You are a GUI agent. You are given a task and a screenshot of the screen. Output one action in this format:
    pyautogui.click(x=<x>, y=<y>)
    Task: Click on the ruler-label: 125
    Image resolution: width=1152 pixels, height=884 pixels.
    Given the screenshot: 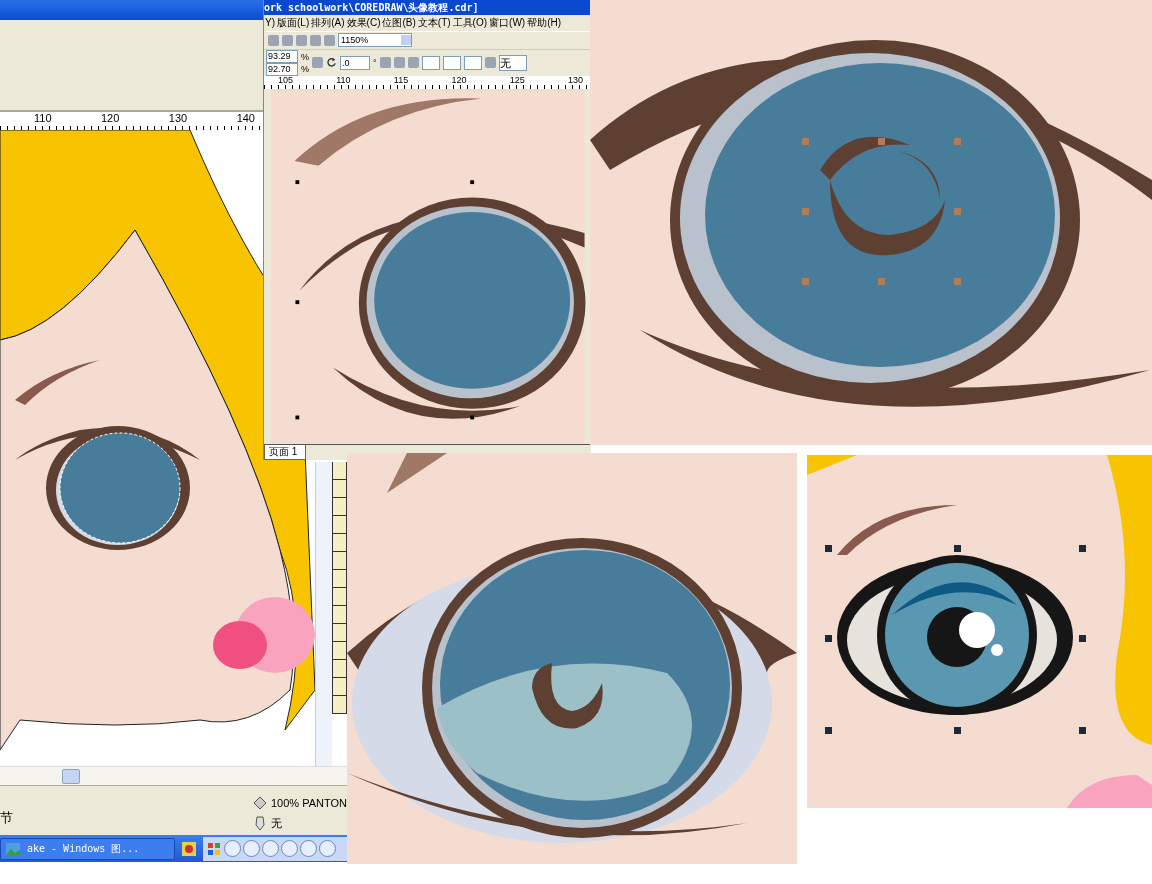 What is the action you would take?
    pyautogui.click(x=517, y=80)
    